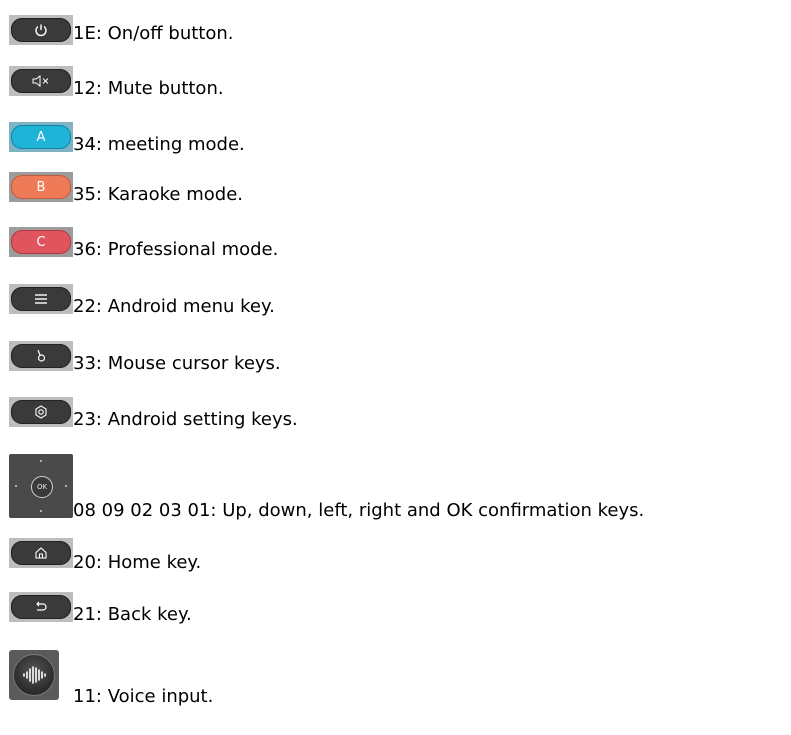 The height and width of the screenshot is (735, 791). I want to click on a-key-icon: A, so click(41, 137).